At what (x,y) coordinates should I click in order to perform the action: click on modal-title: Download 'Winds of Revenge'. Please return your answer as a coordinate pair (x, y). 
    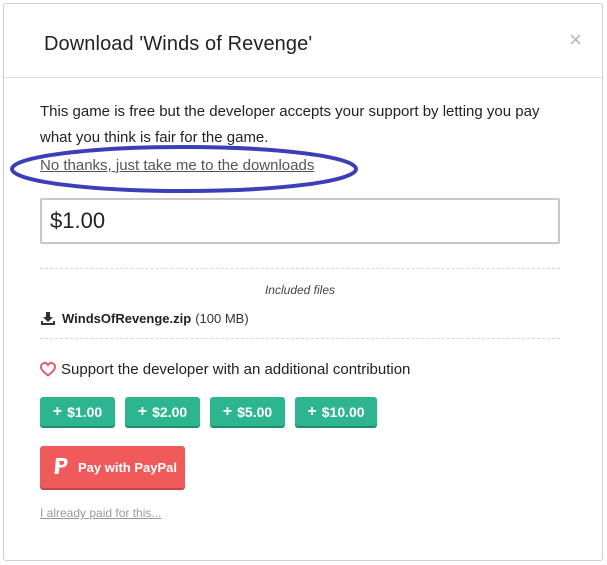
    Looking at the image, I should click on (178, 44).